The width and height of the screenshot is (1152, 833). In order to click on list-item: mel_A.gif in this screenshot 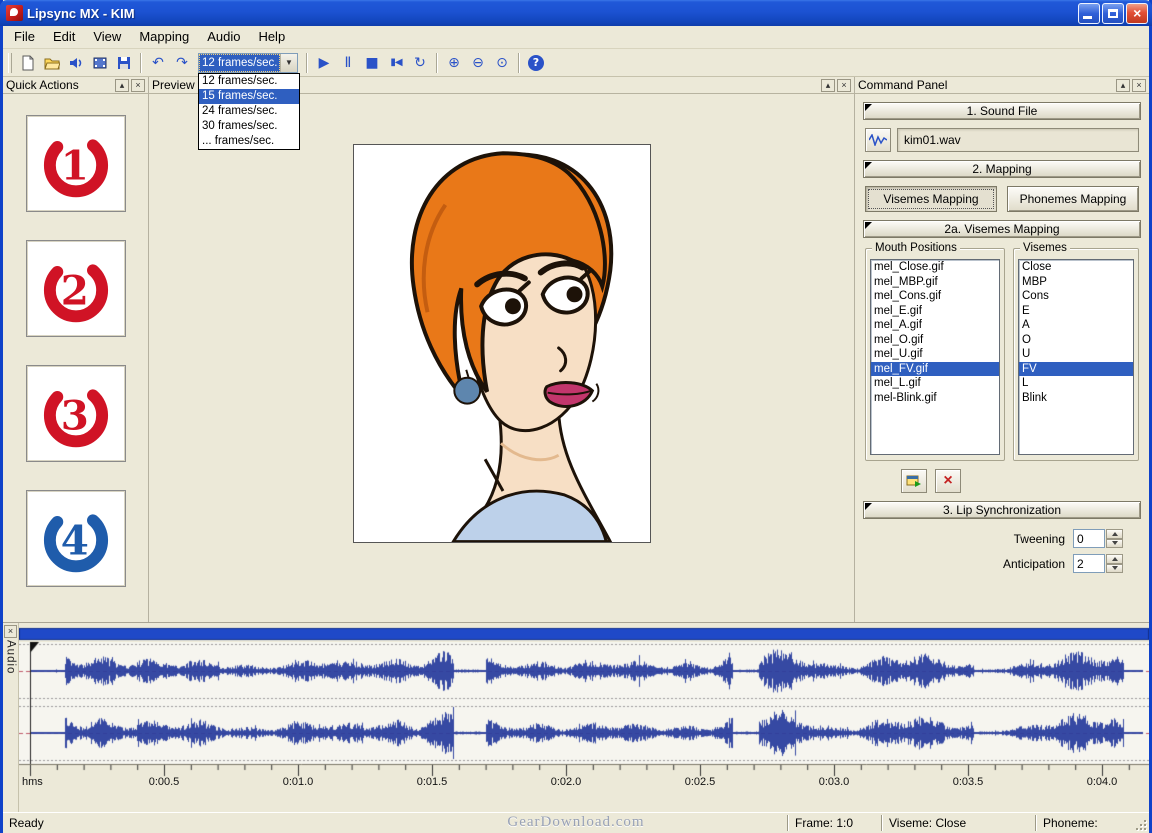, I will do `click(935, 325)`.